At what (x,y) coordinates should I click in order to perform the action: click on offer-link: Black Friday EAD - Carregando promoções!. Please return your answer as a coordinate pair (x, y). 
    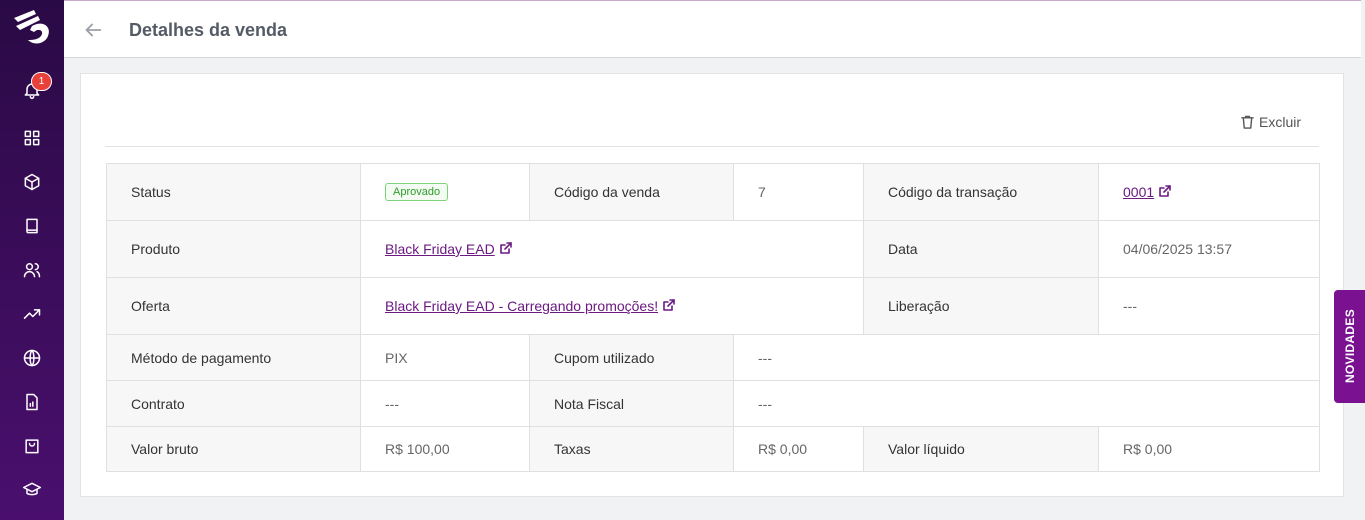
    Looking at the image, I should click on (530, 306).